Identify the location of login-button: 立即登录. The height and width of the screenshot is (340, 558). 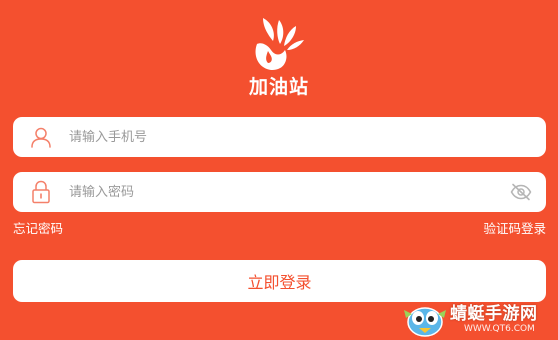
(279, 281).